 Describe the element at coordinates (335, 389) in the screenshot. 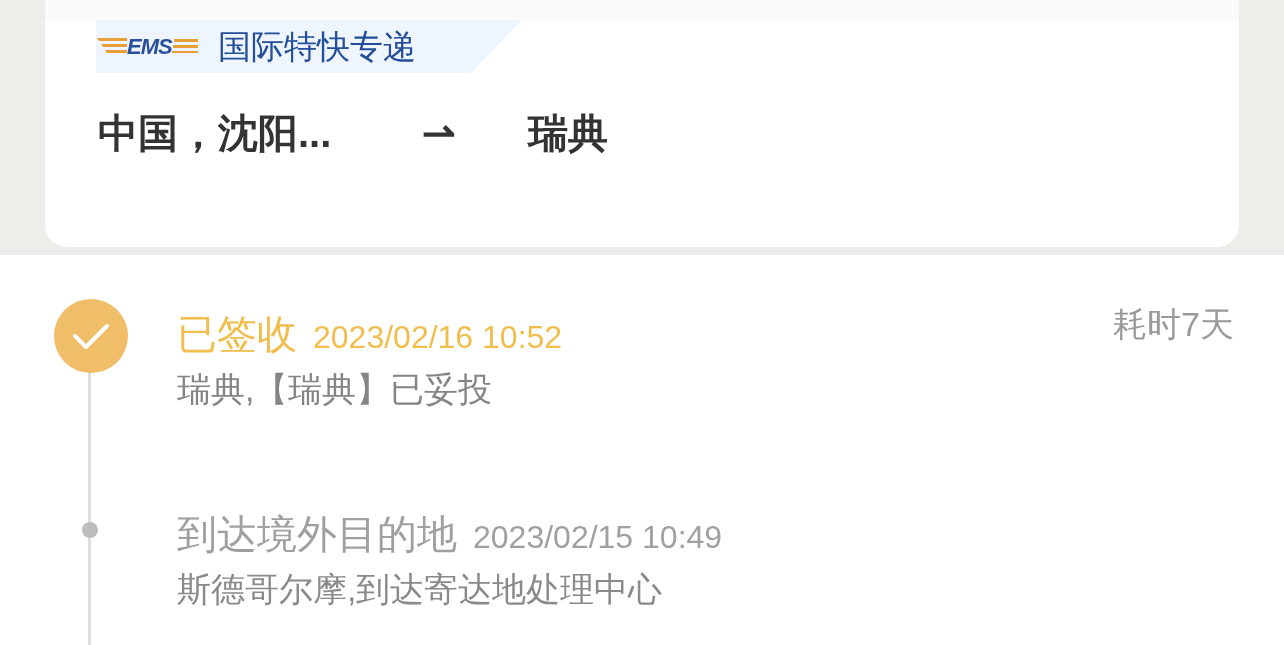

I see `event-detail: 瑞典,【瑞典】已妥投` at that location.